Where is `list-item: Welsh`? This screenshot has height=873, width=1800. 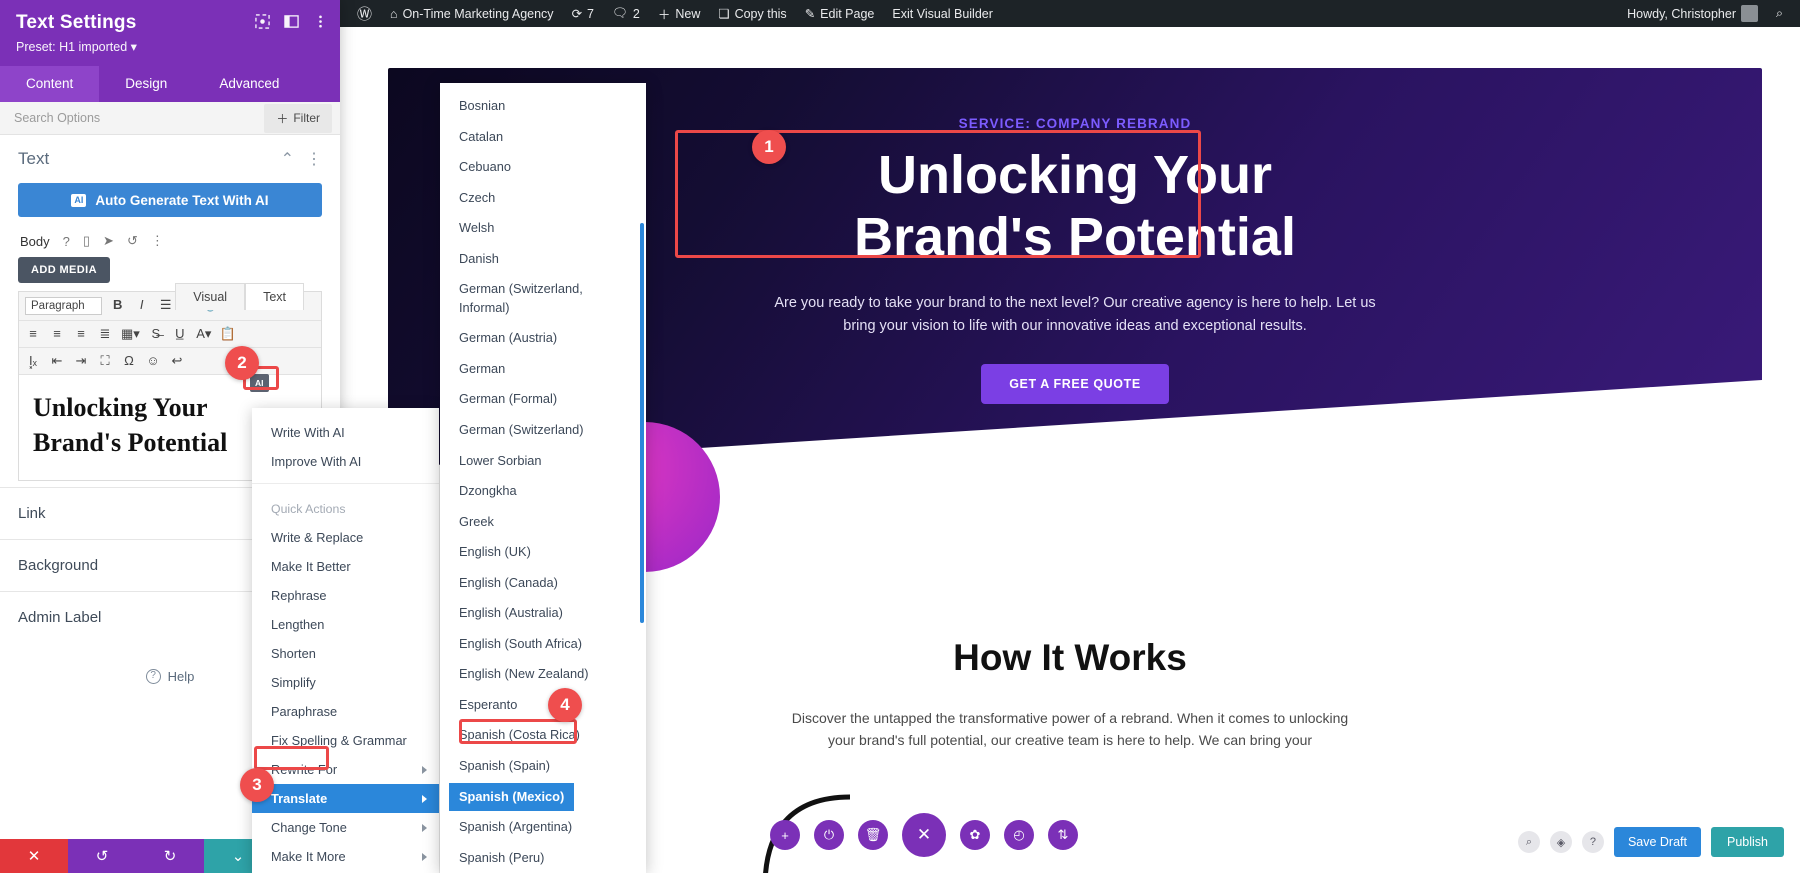
list-item: Welsh is located at coordinates (543, 228).